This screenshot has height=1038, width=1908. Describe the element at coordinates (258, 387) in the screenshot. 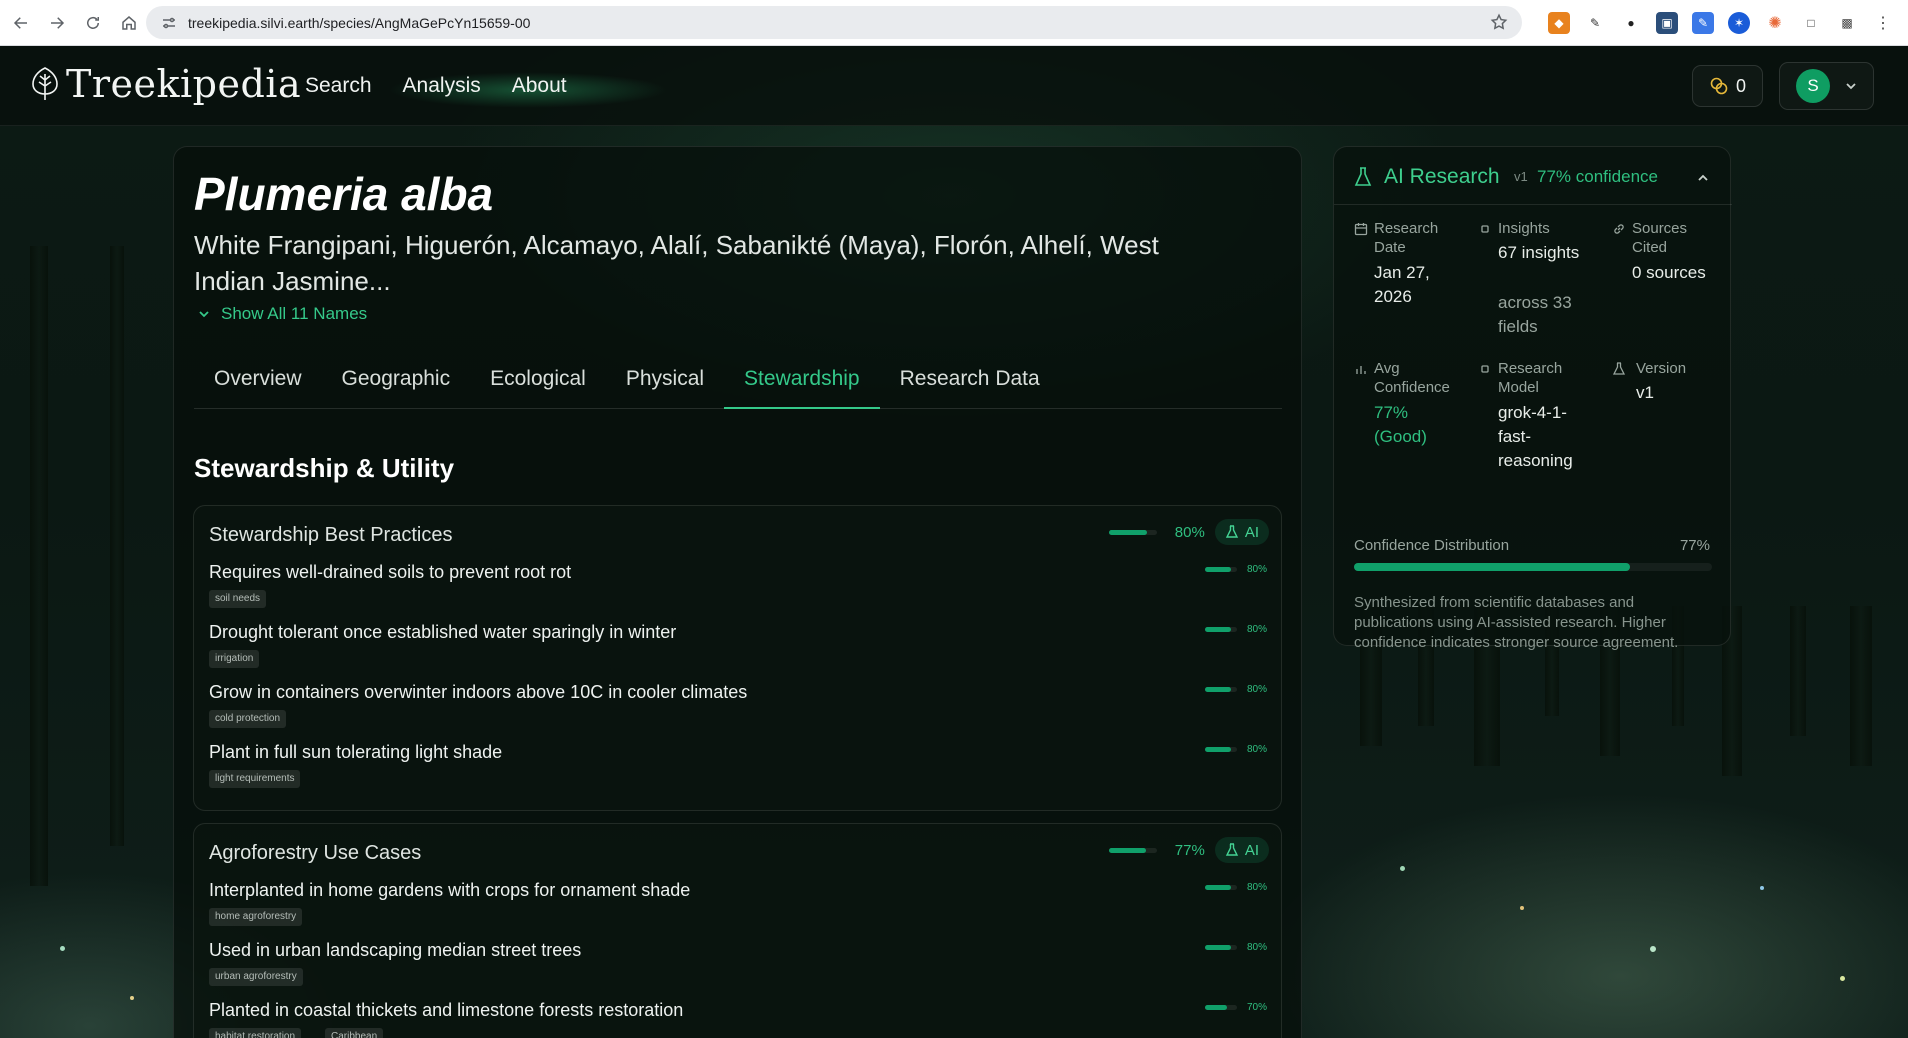

I see `tab-overview: Overview` at that location.